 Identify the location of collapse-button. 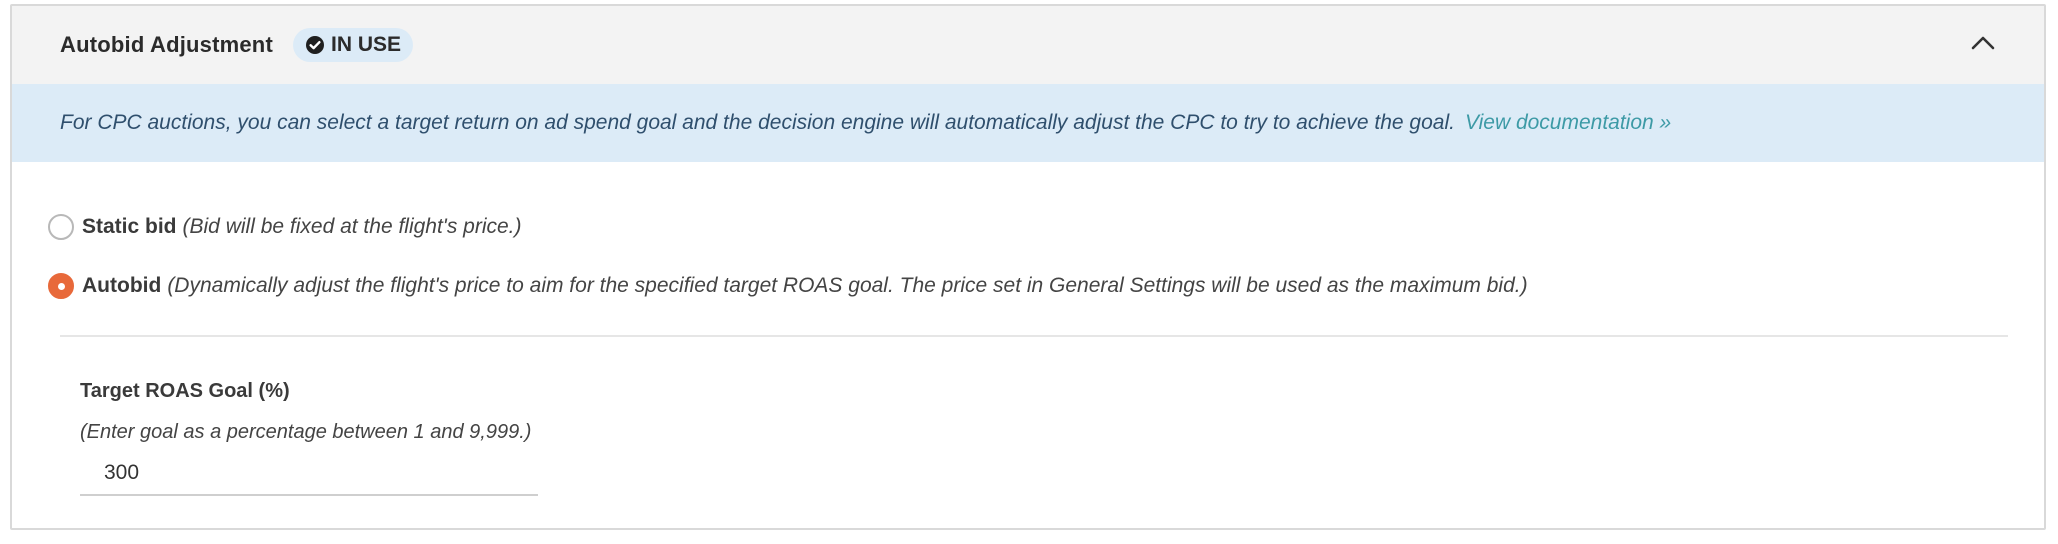
(1983, 45).